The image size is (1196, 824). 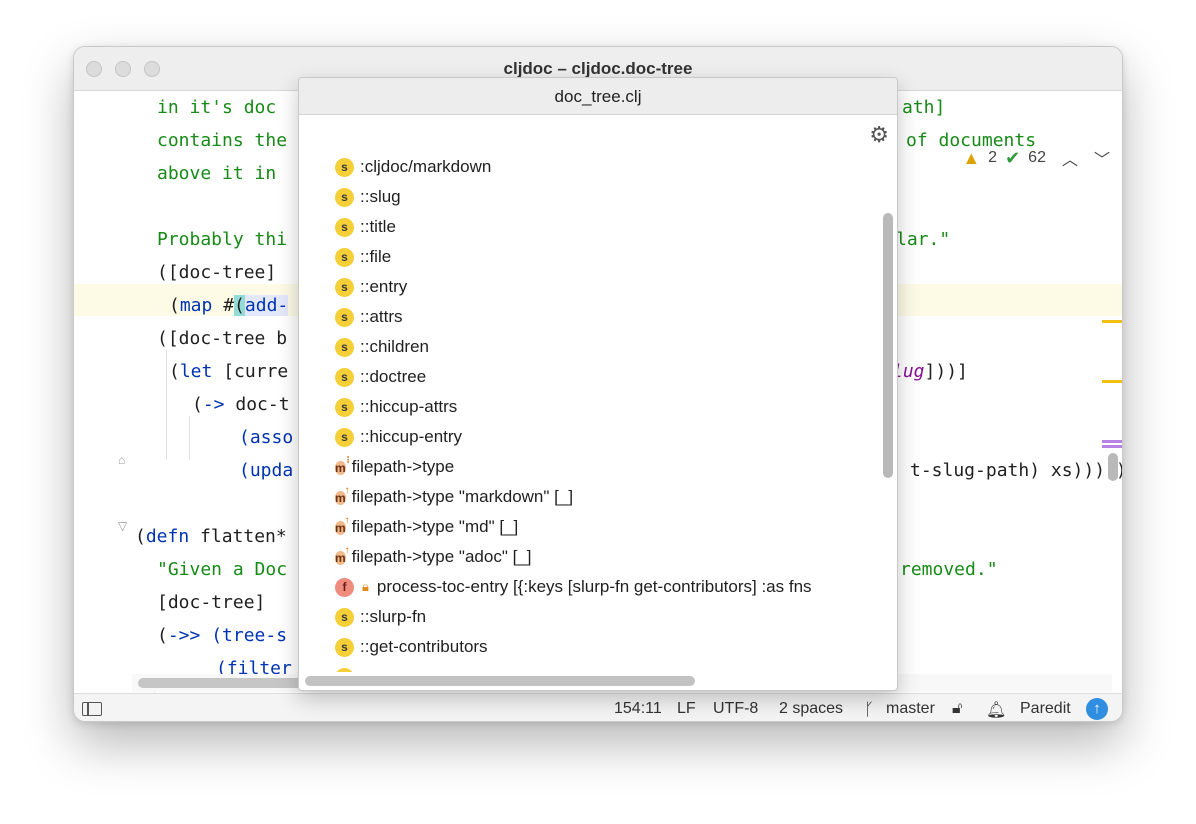 I want to click on list-item: s::slurp-fn, so click(x=380, y=617).